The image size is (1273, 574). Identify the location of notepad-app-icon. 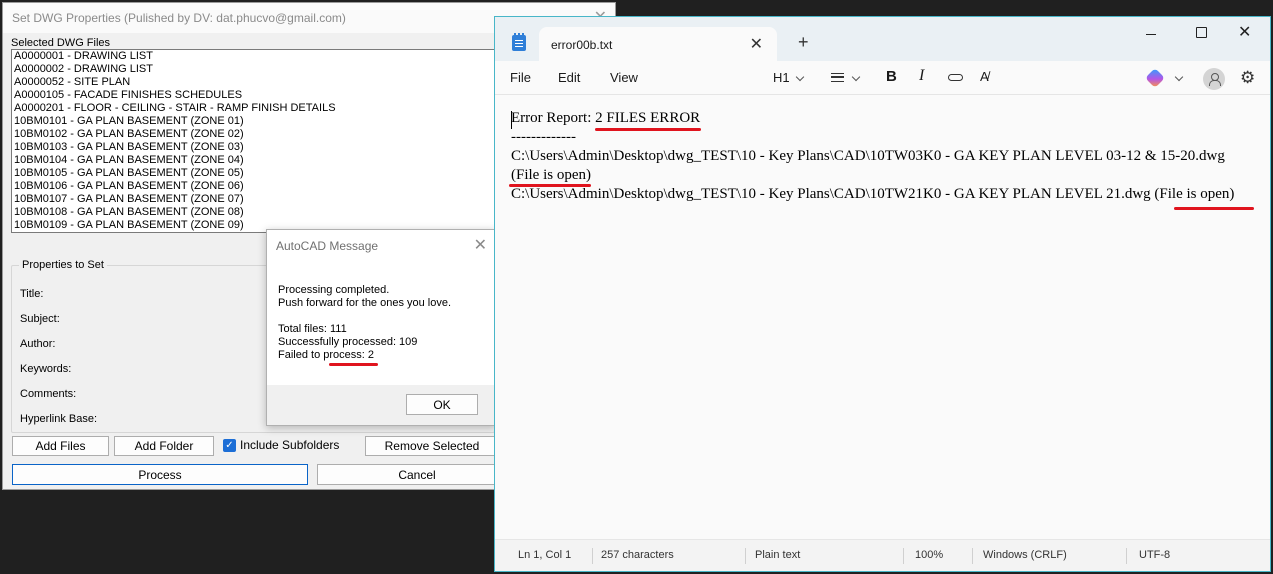
(519, 42).